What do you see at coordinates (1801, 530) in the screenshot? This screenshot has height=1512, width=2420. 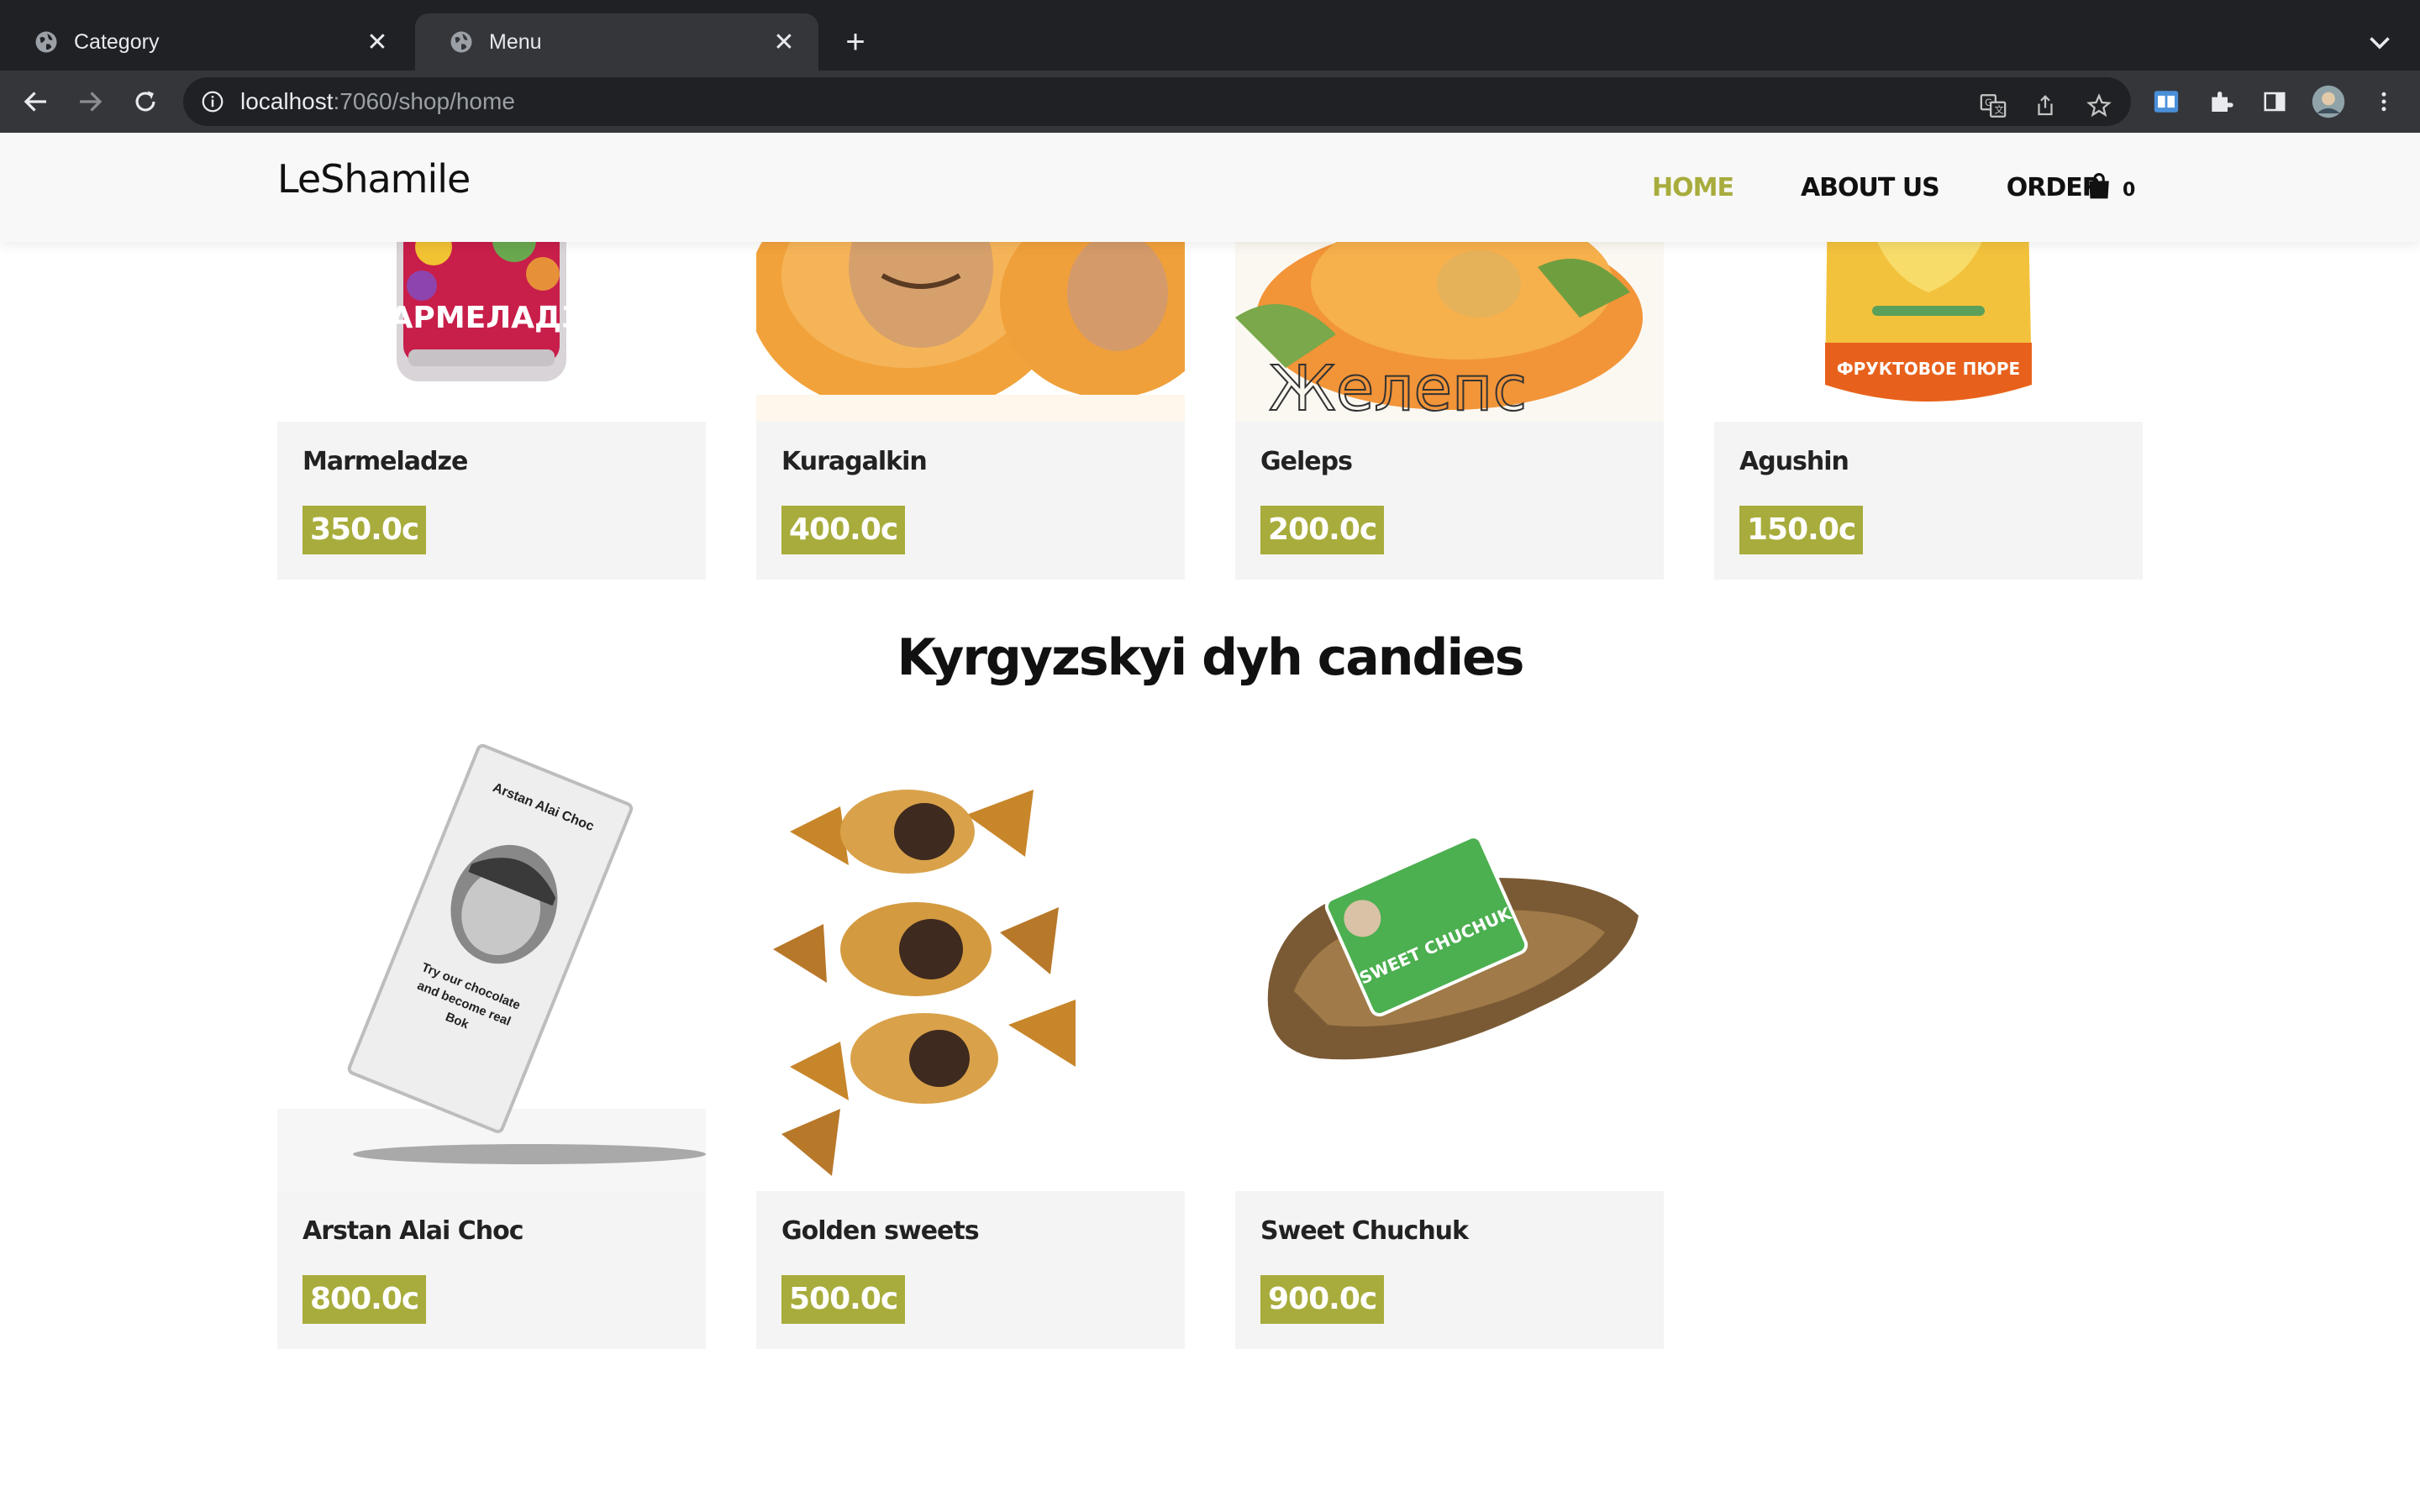 I see `product-price: 150.0c` at bounding box center [1801, 530].